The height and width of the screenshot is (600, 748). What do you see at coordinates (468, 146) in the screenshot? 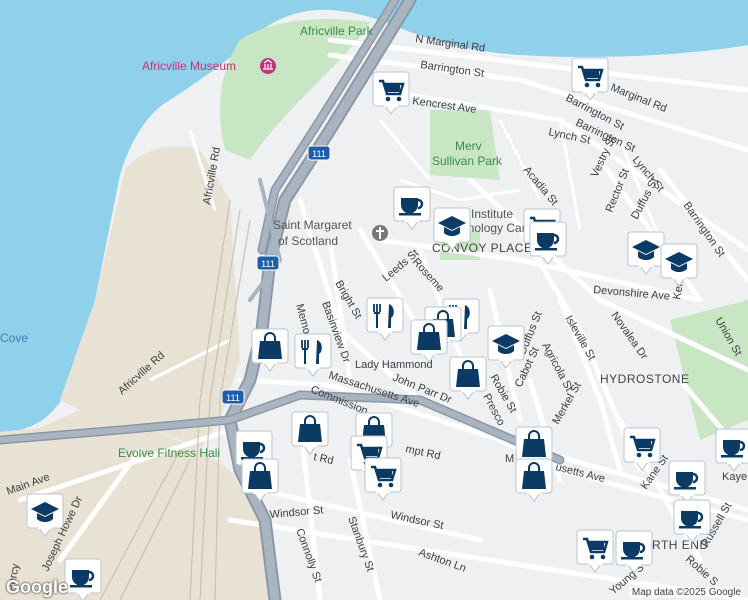
I see `poi-merv-sullivan-park: Merv` at bounding box center [468, 146].